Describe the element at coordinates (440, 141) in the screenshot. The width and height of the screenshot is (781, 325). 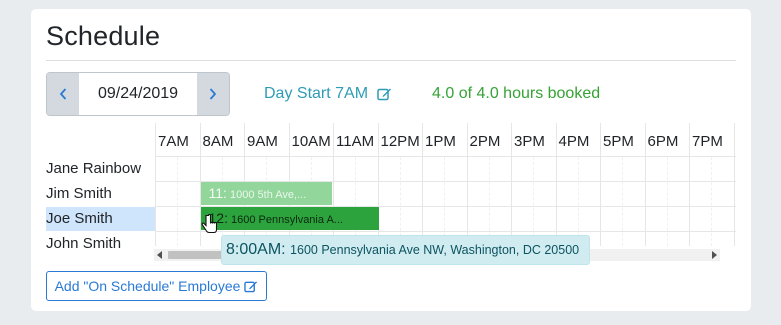
I see `hour-label: 1PM` at that location.